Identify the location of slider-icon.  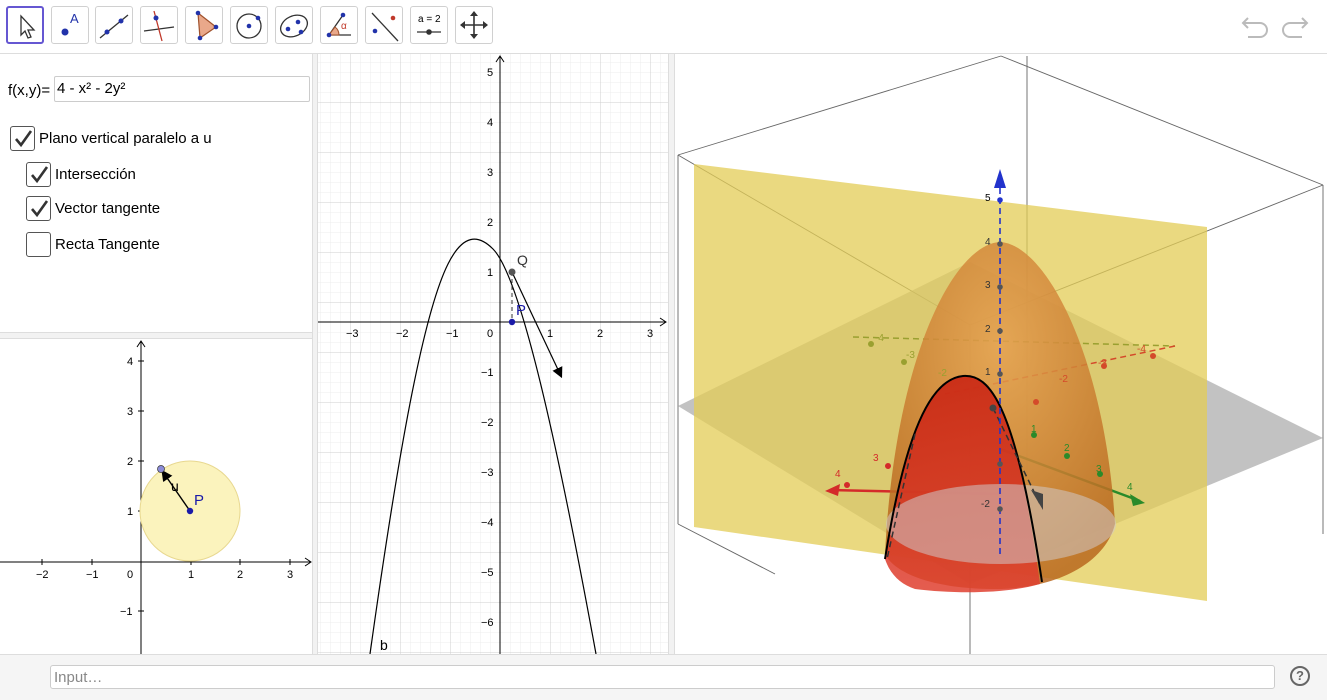
(429, 32).